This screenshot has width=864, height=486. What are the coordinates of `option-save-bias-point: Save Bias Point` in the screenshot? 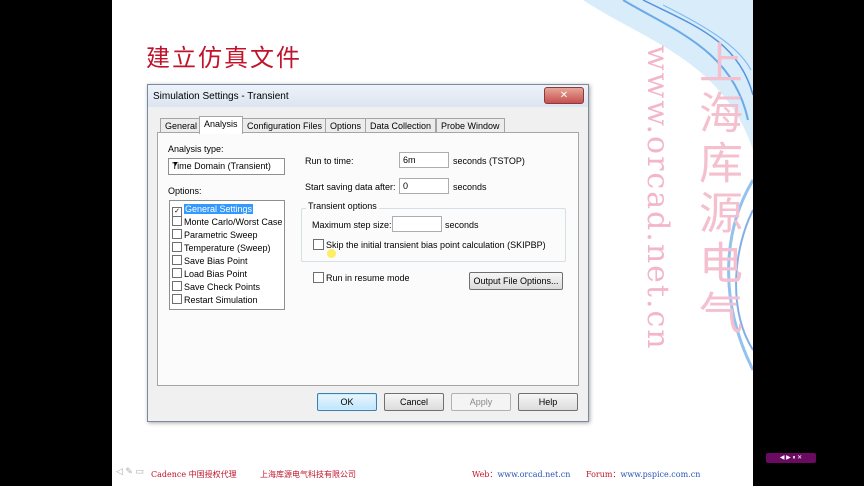 It's located at (210, 261).